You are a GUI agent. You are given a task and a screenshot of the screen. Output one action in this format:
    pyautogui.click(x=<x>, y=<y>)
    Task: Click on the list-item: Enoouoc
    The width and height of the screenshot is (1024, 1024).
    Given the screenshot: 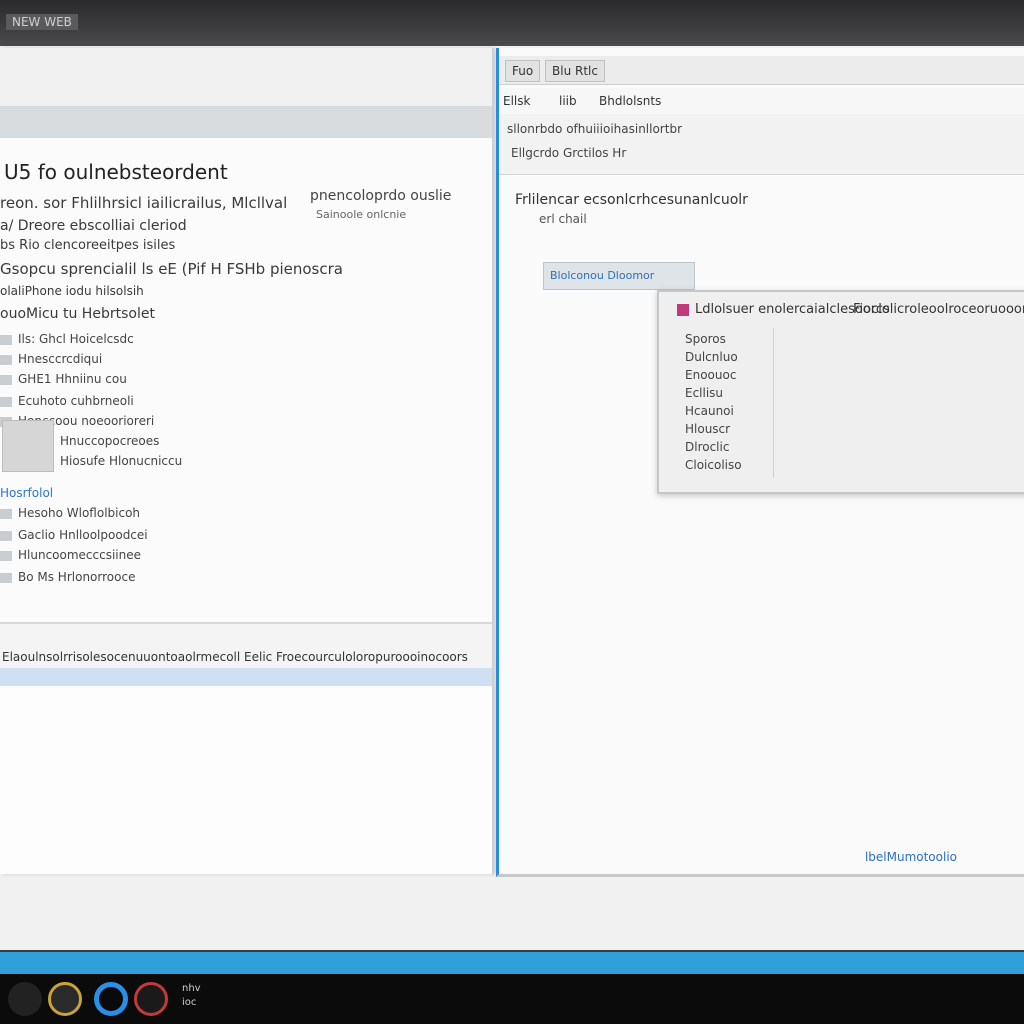 What is the action you would take?
    pyautogui.click(x=710, y=375)
    